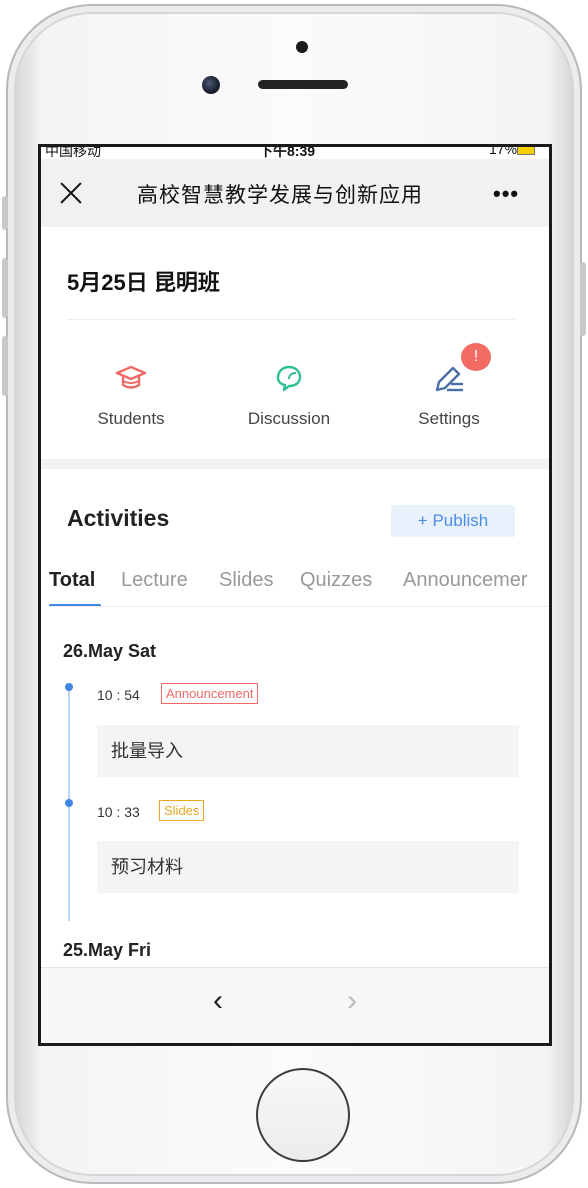 Image resolution: width=588 pixels, height=1188 pixels. What do you see at coordinates (289, 393) in the screenshot?
I see `discussion-button: Discussion` at bounding box center [289, 393].